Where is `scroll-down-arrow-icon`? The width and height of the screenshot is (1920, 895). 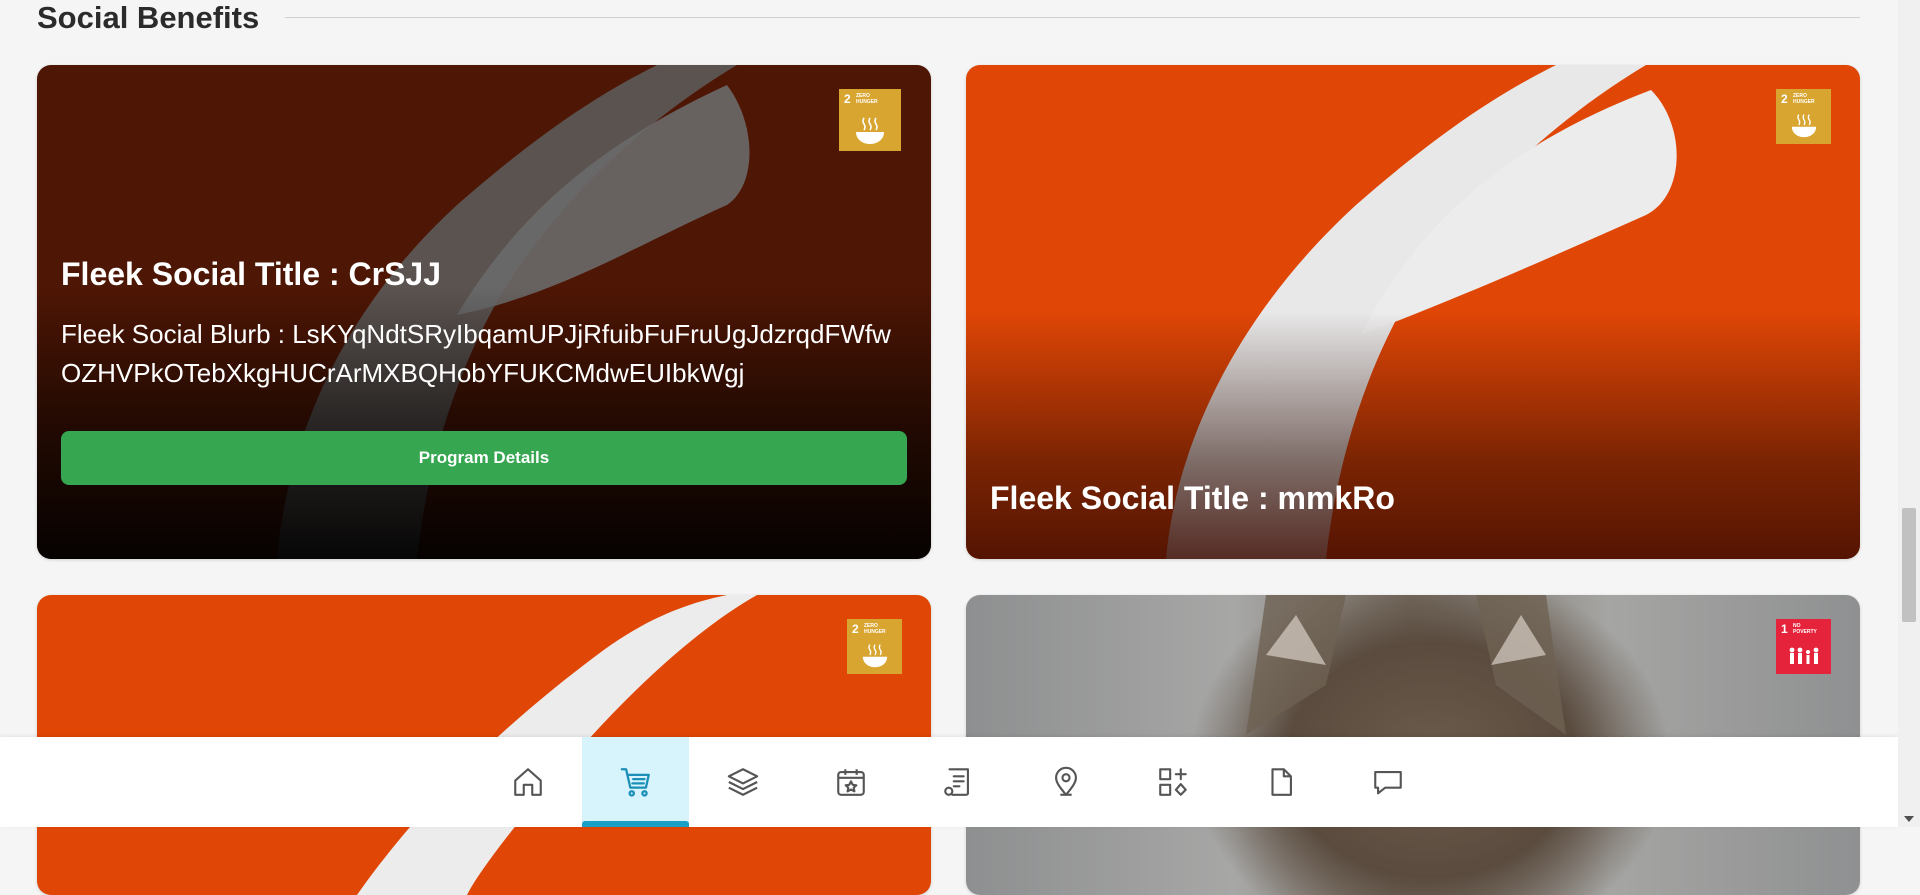 scroll-down-arrow-icon is located at coordinates (1909, 819).